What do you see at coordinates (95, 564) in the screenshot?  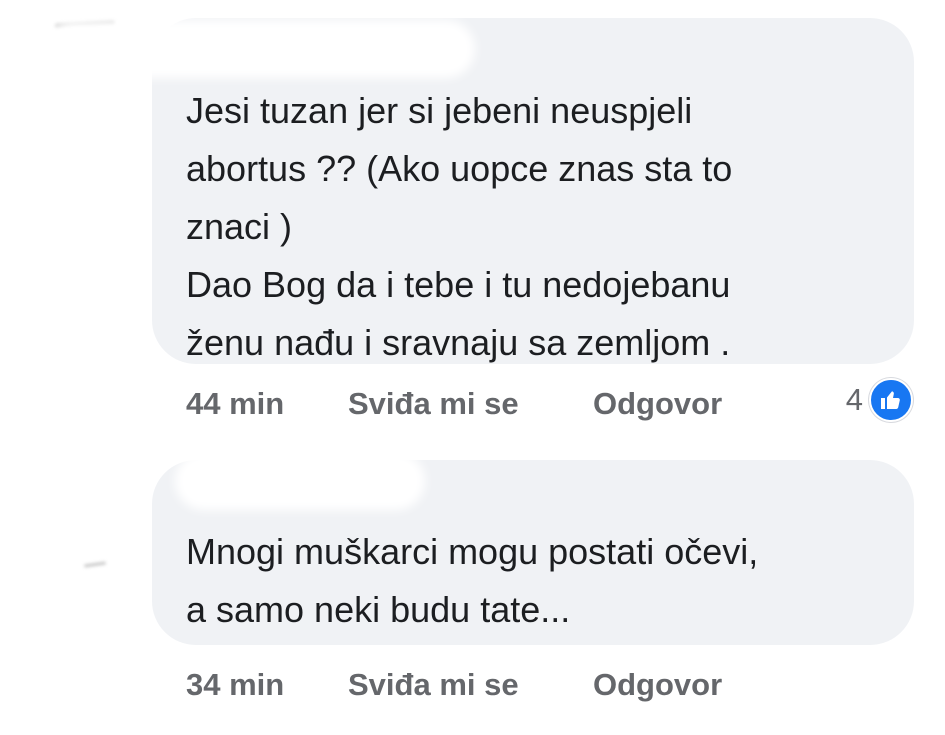 I see `redacted-avatar` at bounding box center [95, 564].